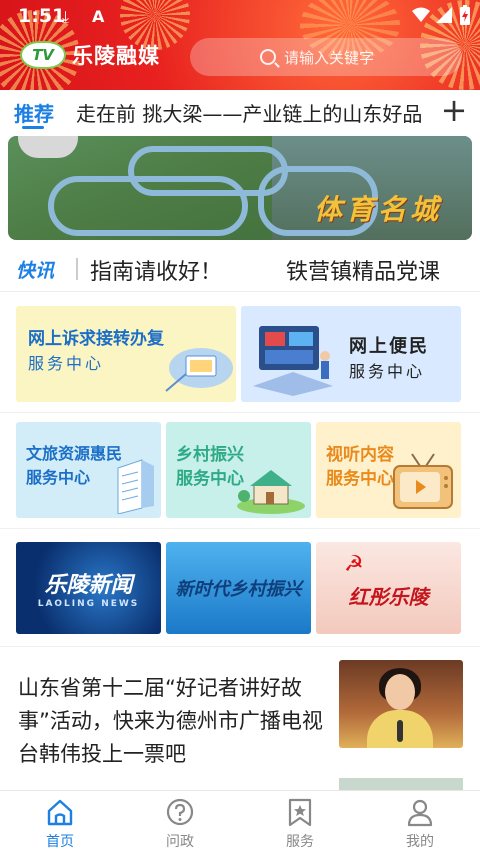 This screenshot has width=480, height=853. What do you see at coordinates (360, 455) in the screenshot?
I see `service-card-title: 视听内容` at bounding box center [360, 455].